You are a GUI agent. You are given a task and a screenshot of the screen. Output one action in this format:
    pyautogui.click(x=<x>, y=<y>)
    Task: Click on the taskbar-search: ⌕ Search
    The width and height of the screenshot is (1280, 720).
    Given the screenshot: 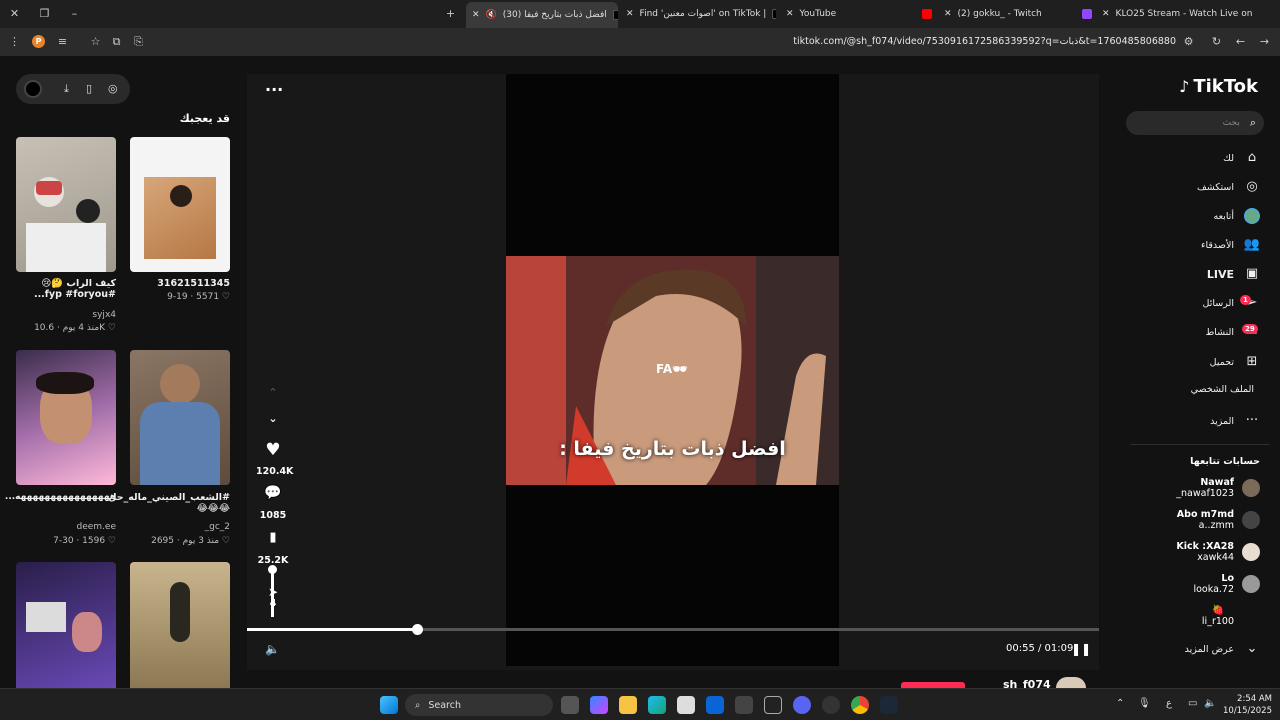 What is the action you would take?
    pyautogui.click(x=479, y=705)
    